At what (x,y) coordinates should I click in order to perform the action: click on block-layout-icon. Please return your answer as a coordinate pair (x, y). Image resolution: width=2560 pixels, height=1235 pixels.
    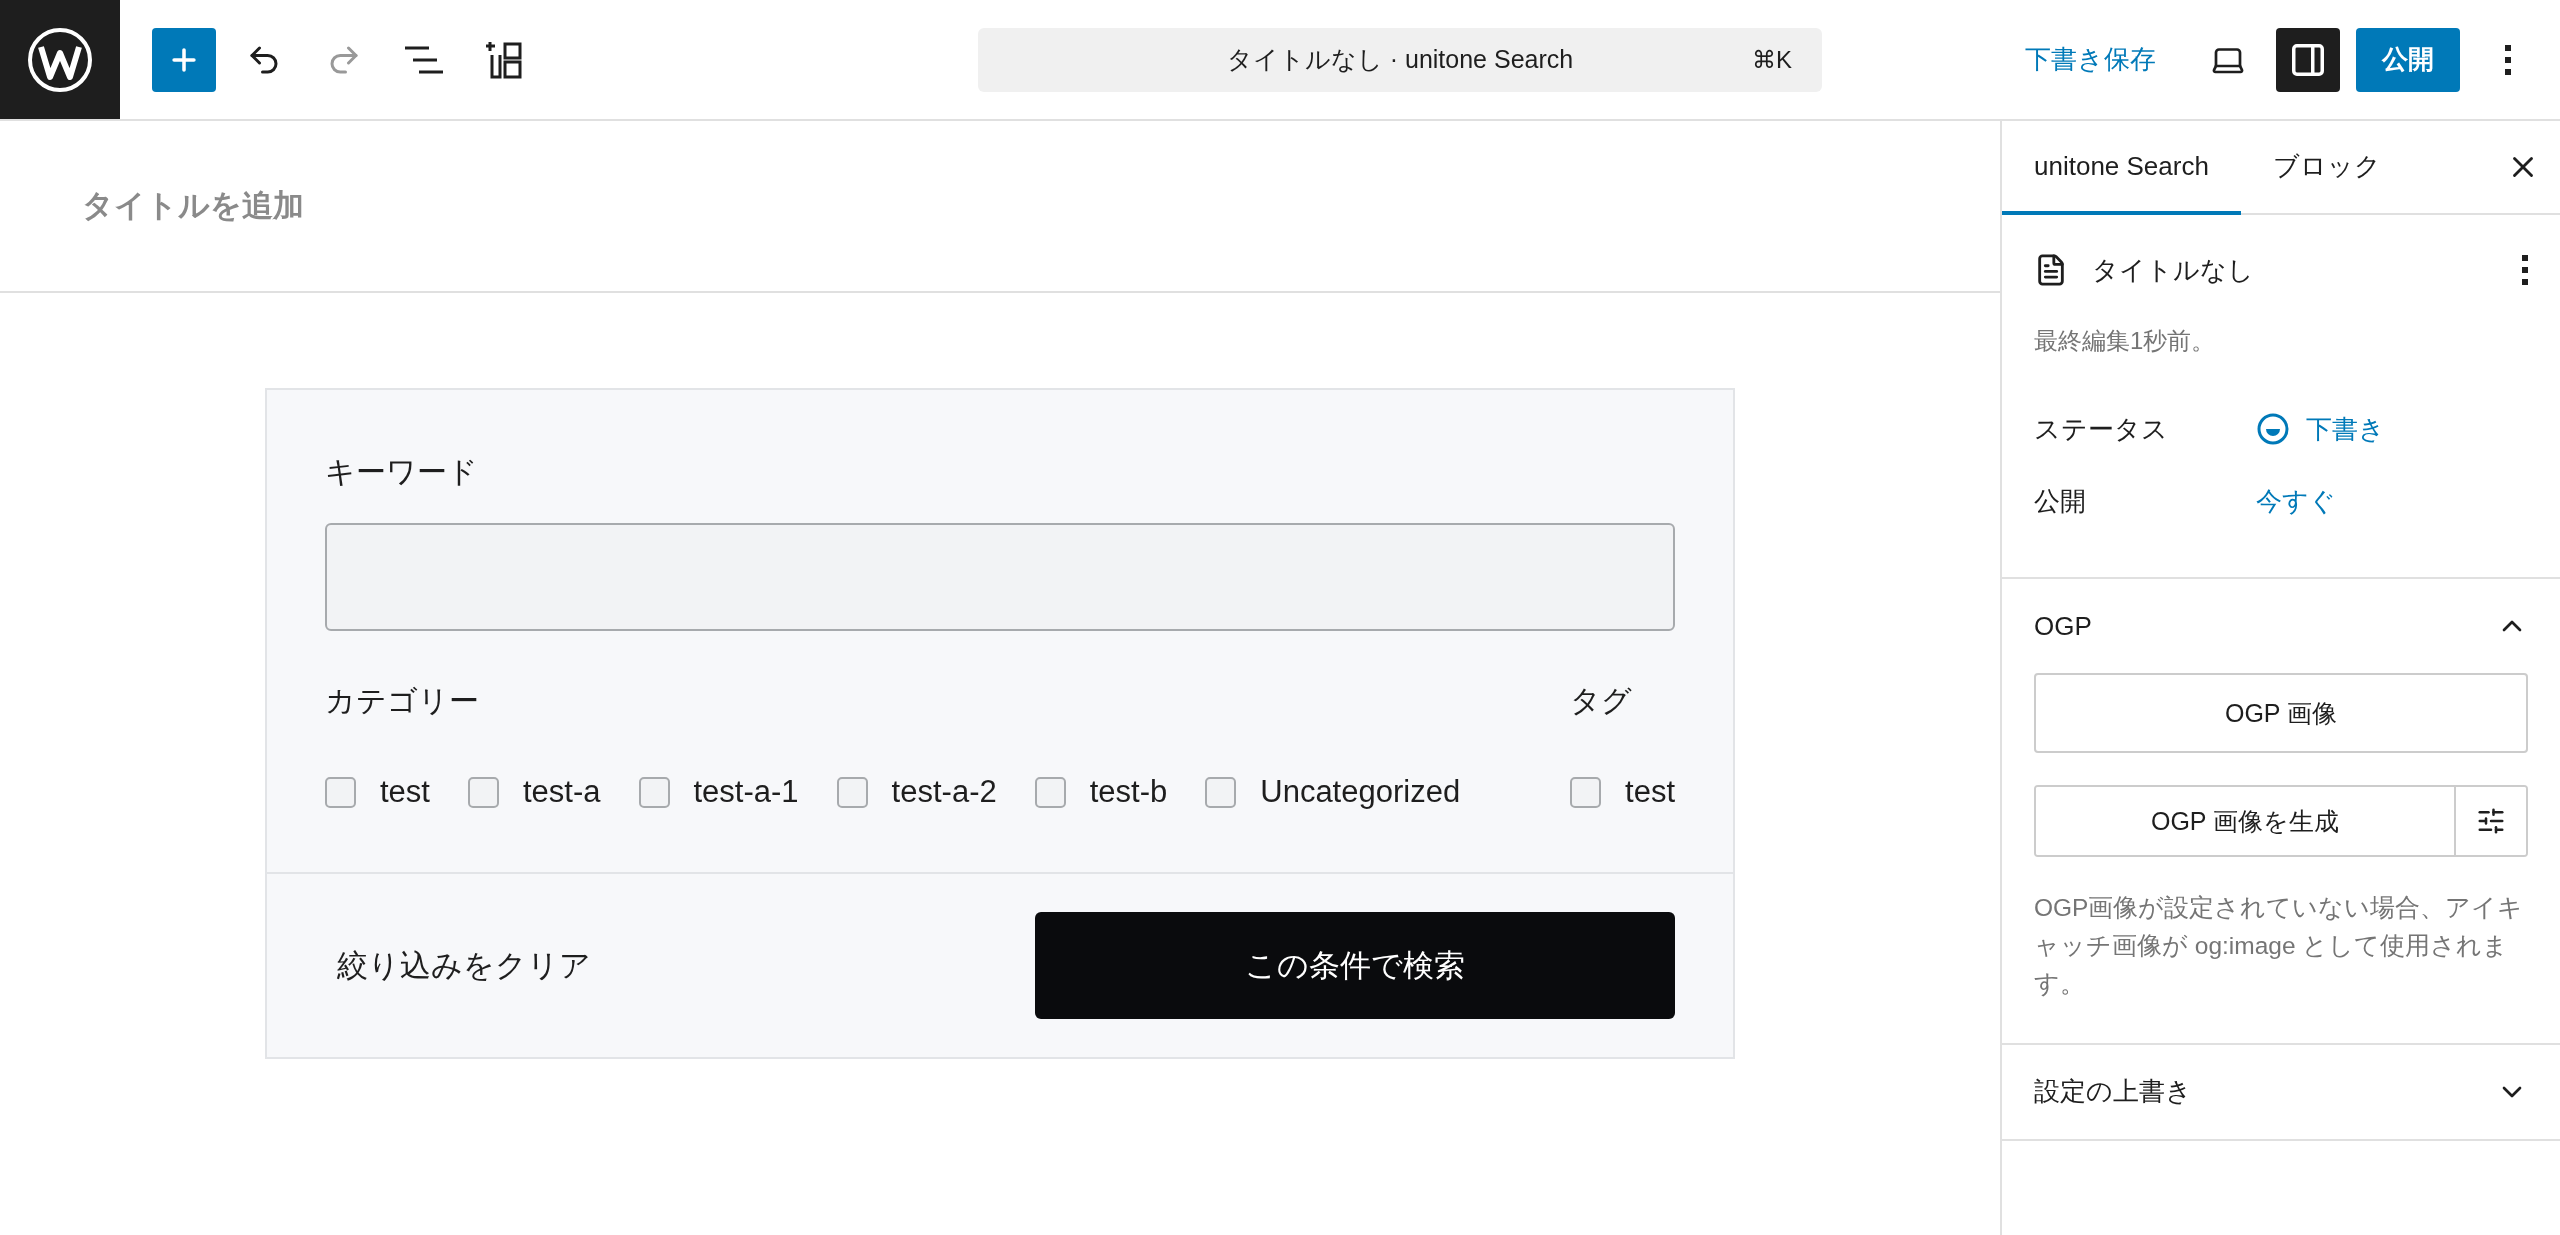
    Looking at the image, I should click on (504, 59).